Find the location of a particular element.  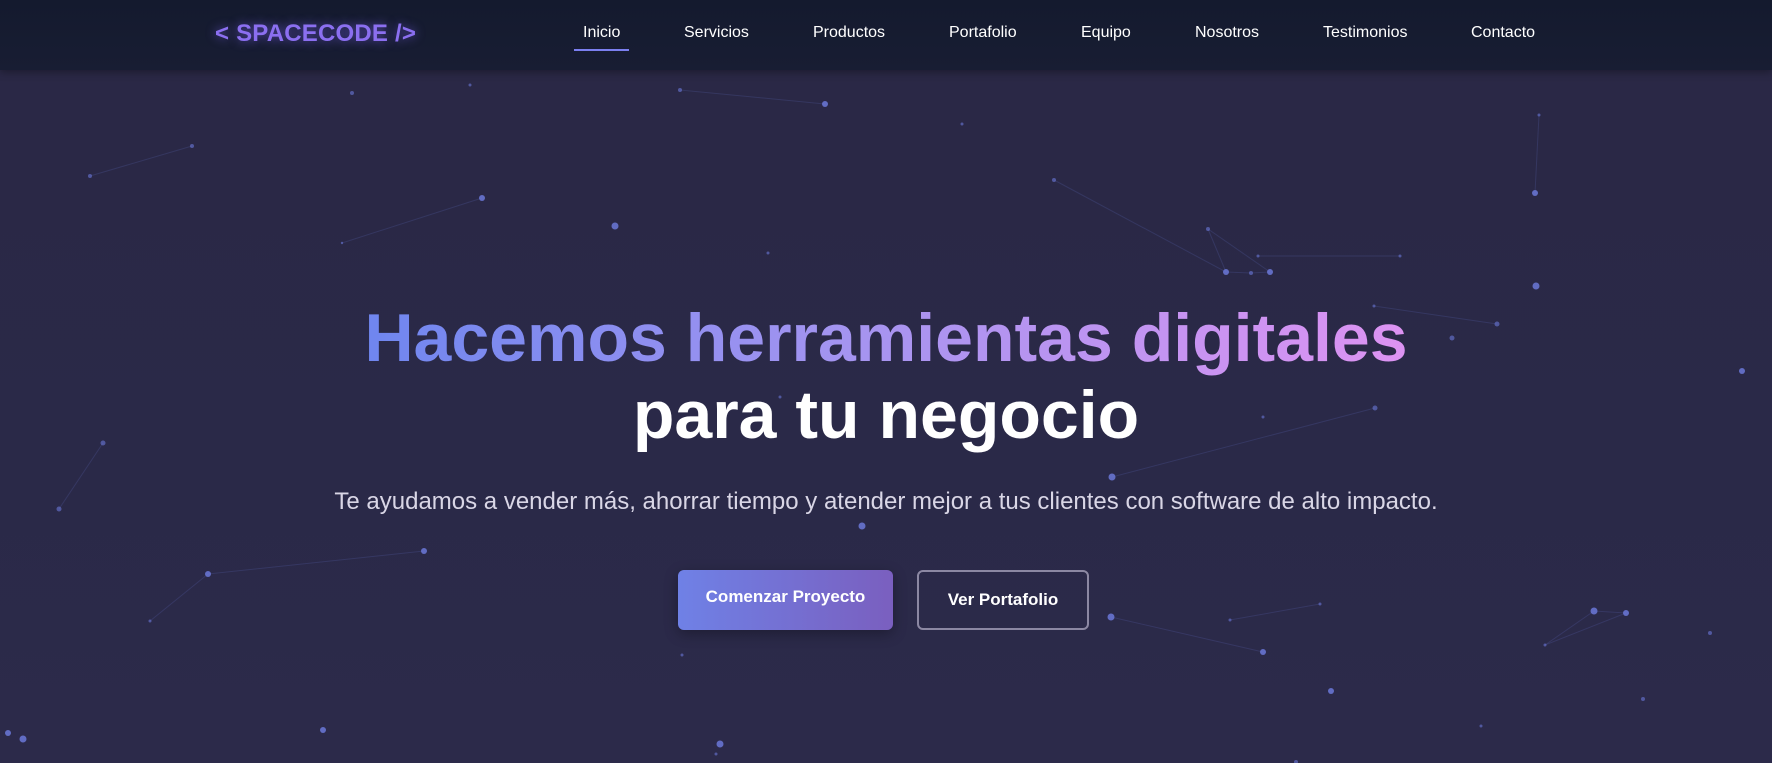

active-nav-indicator is located at coordinates (601, 50).